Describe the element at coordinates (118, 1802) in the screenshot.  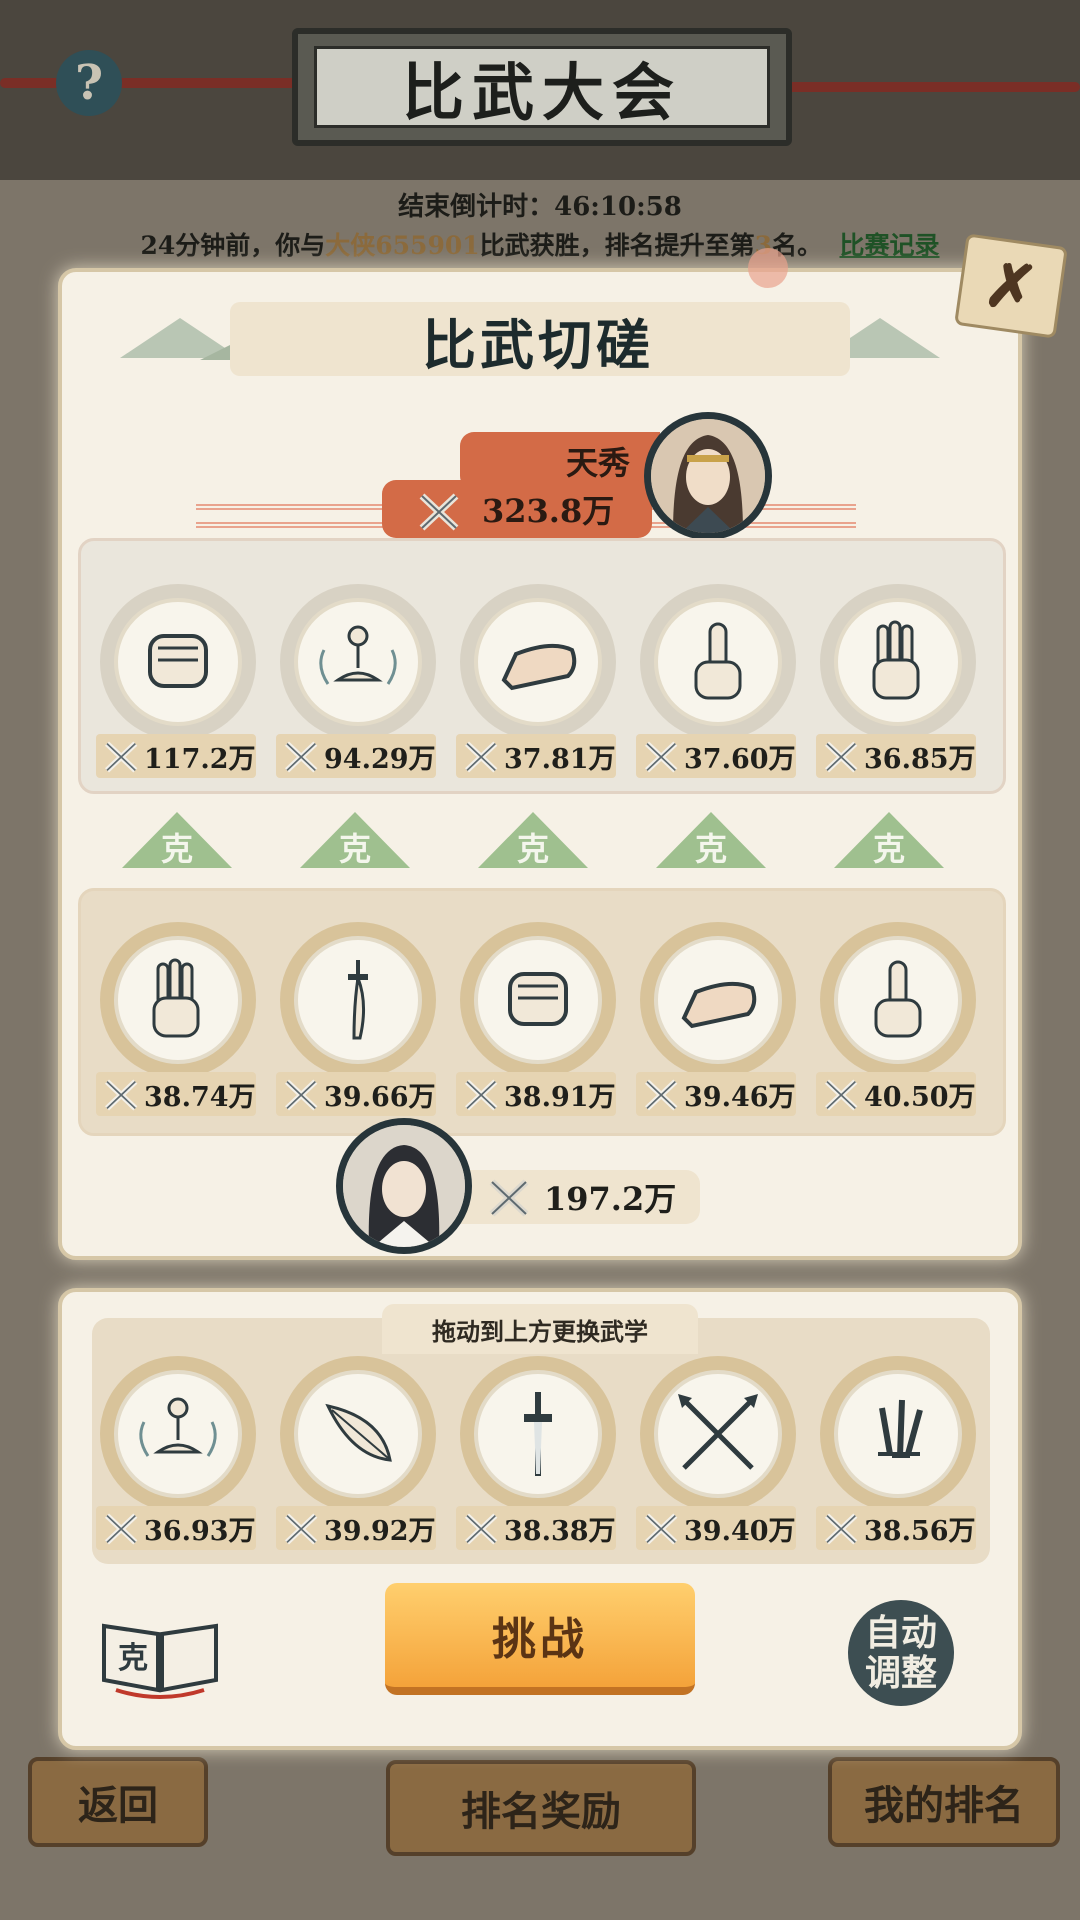
I see `back-button: 返回` at that location.